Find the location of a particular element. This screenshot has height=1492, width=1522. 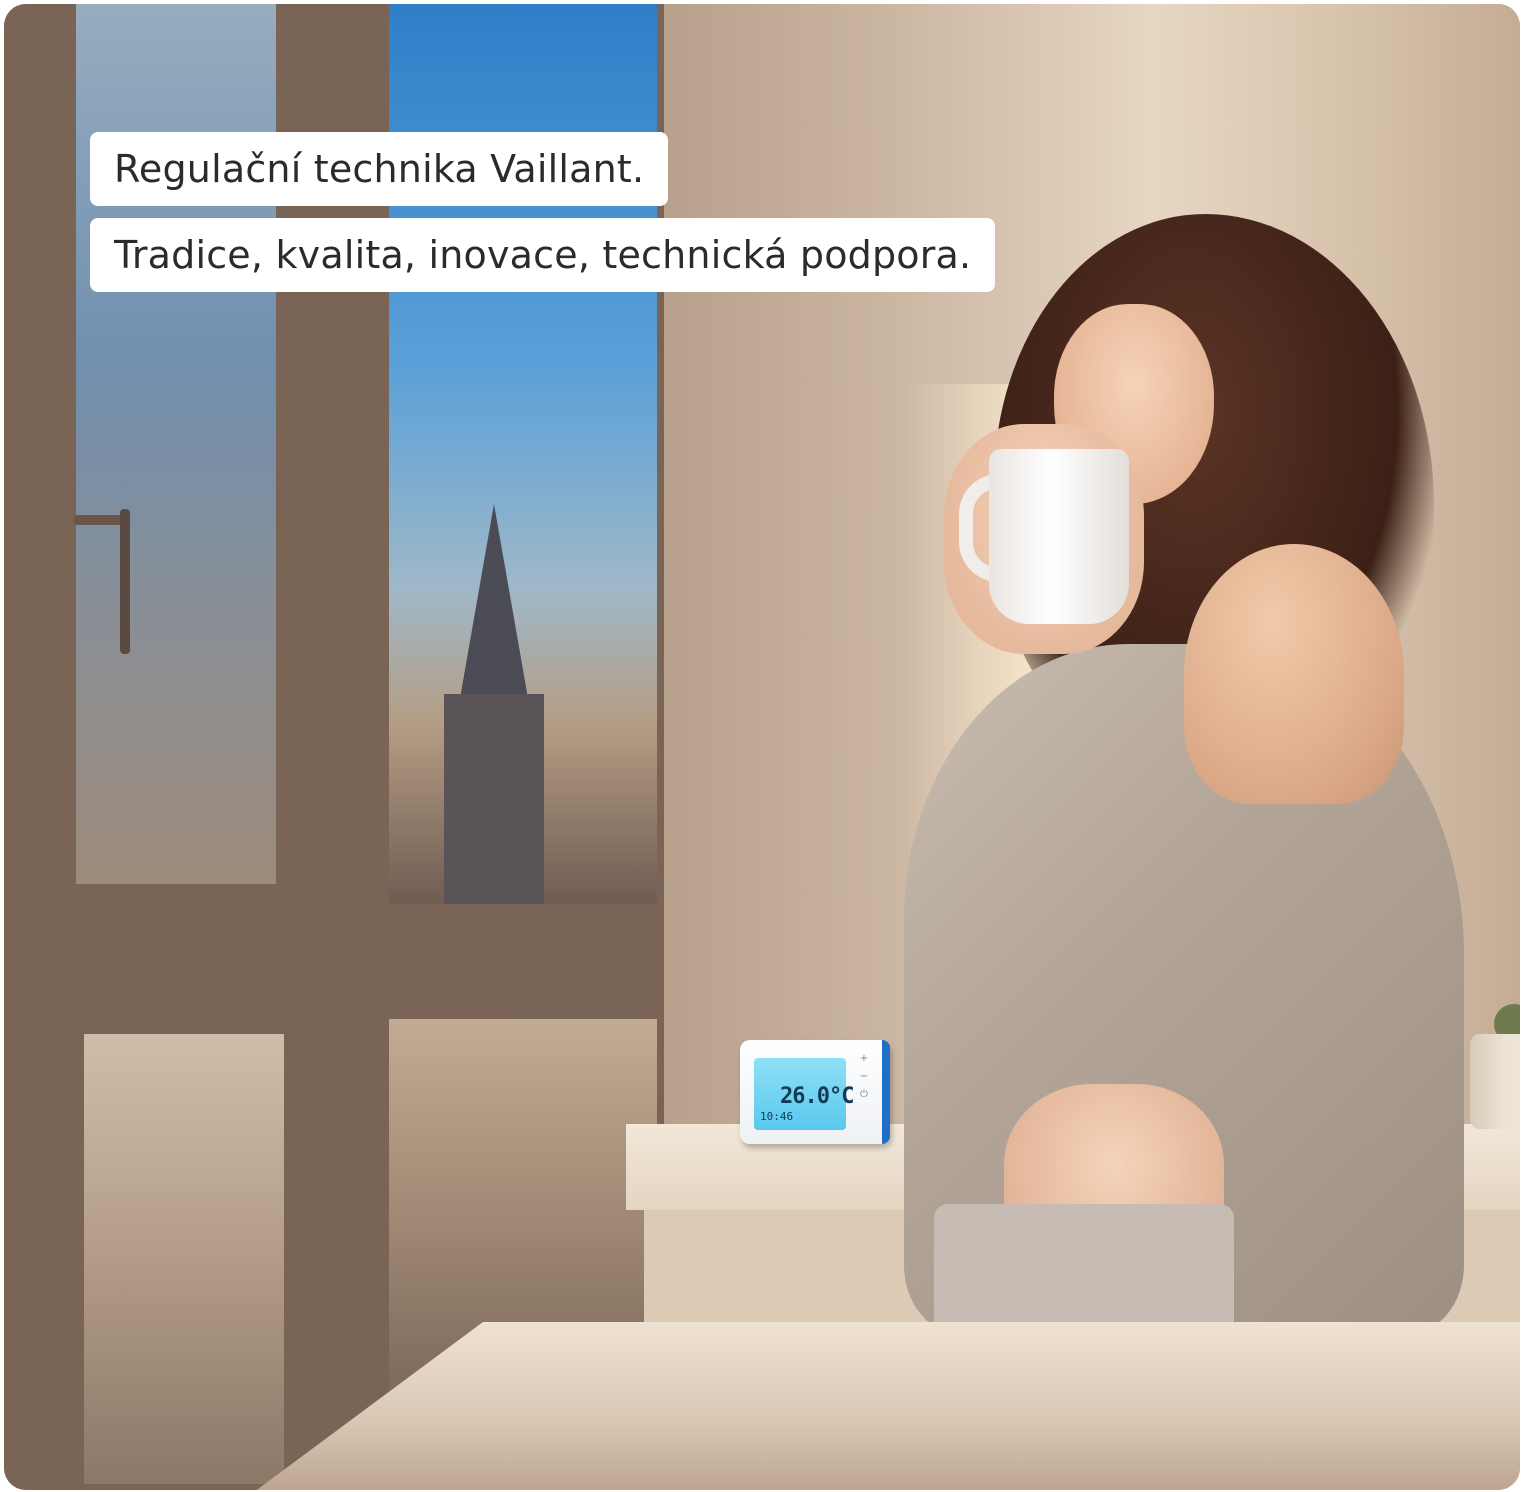

thermostat-blue-edge is located at coordinates (886, 1092).